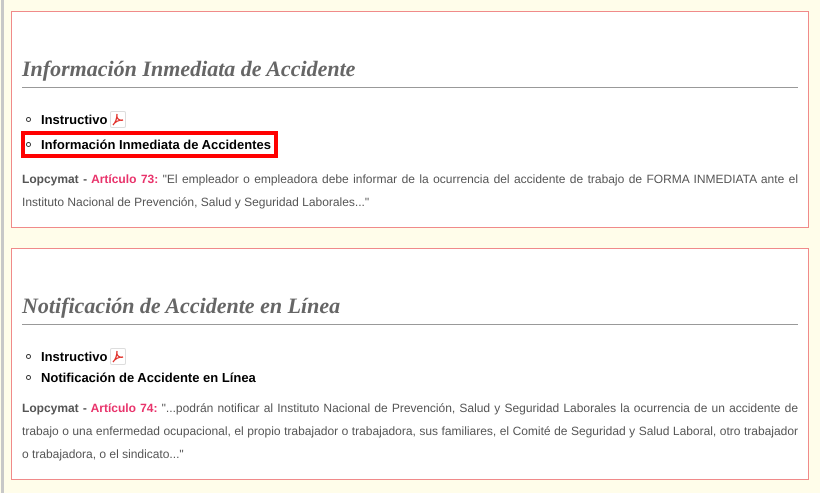 This screenshot has height=493, width=820. What do you see at coordinates (410, 431) in the screenshot?
I see `law-paragraph: Lopcymat - Artículo 74: "...podrán notificar al Instituto Nacional de Prevención, Salud y Seguridad Laborales la ocurrencia de un accidente de trabajo o una enfermedad ocupacional, el propio trabajador o trabajadora, sus familiares, el Comité de Seguridad y Salud Laboral, otro trabajador o trabajadora, o el sindicato..."` at bounding box center [410, 431].